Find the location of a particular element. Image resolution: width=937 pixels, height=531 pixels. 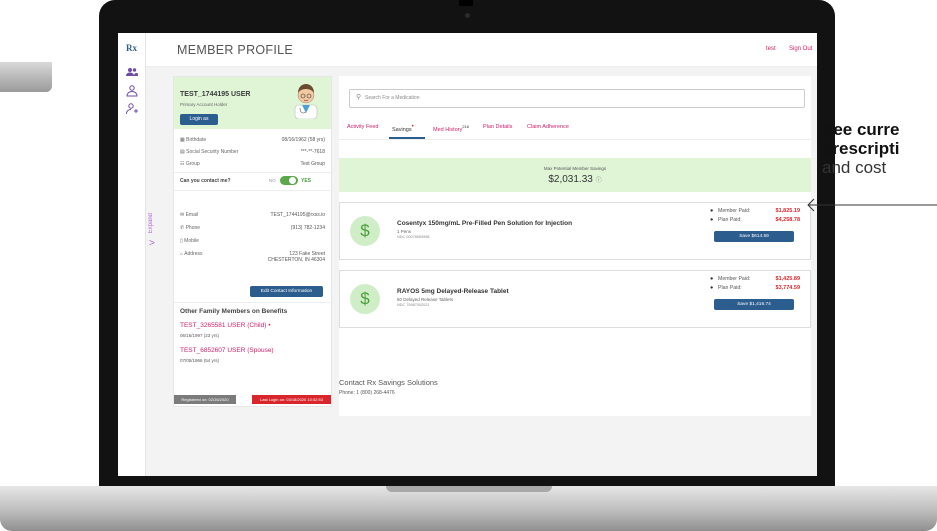

group-row: ☷ Group Test Group is located at coordinates (252, 164).